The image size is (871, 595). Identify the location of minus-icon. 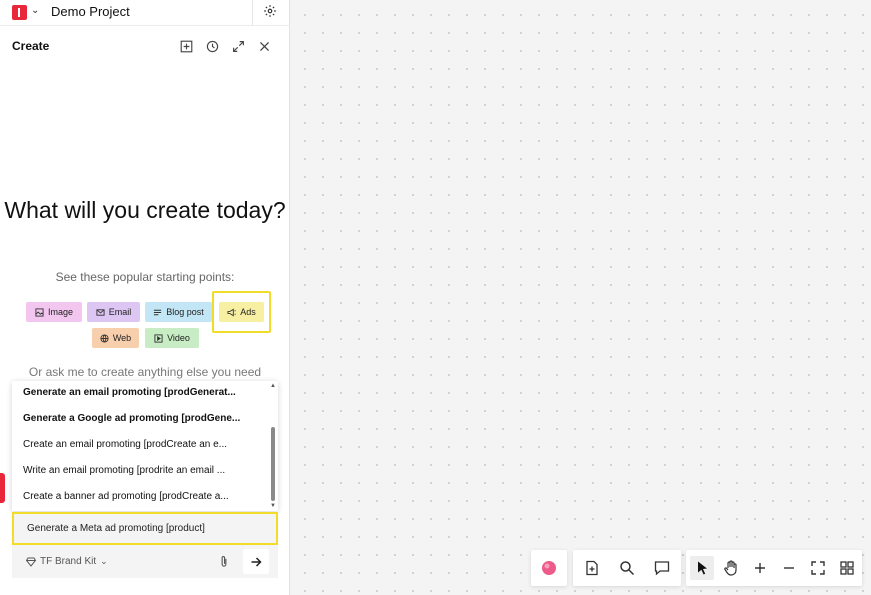
(789, 568).